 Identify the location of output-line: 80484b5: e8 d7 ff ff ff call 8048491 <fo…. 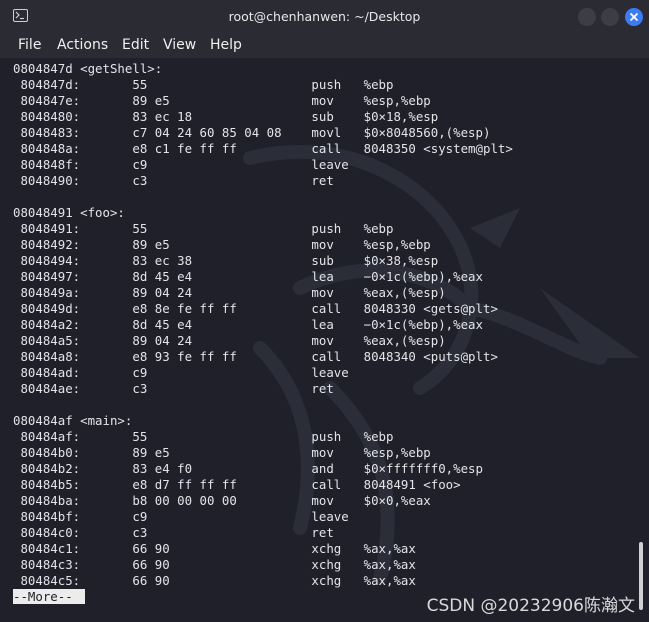
(237, 484).